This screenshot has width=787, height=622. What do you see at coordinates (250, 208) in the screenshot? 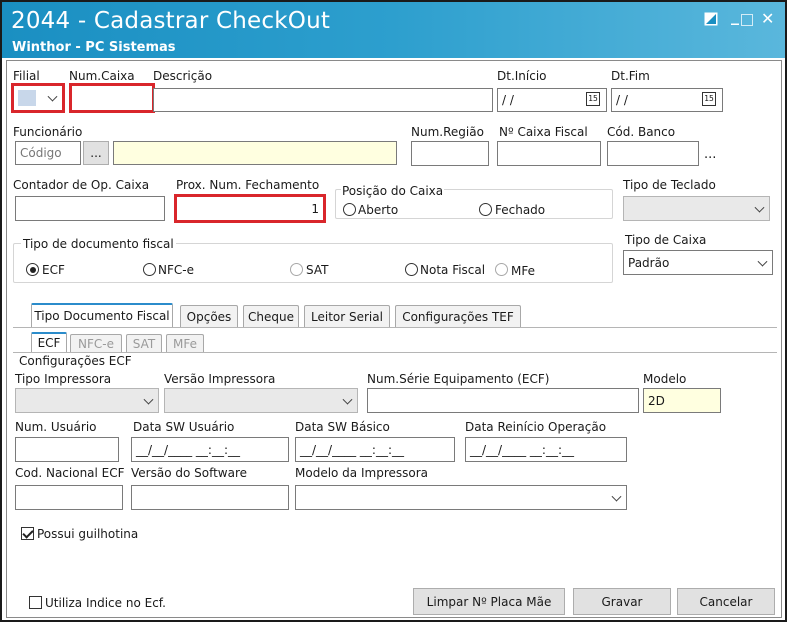
I see `proxnum-input: 1` at bounding box center [250, 208].